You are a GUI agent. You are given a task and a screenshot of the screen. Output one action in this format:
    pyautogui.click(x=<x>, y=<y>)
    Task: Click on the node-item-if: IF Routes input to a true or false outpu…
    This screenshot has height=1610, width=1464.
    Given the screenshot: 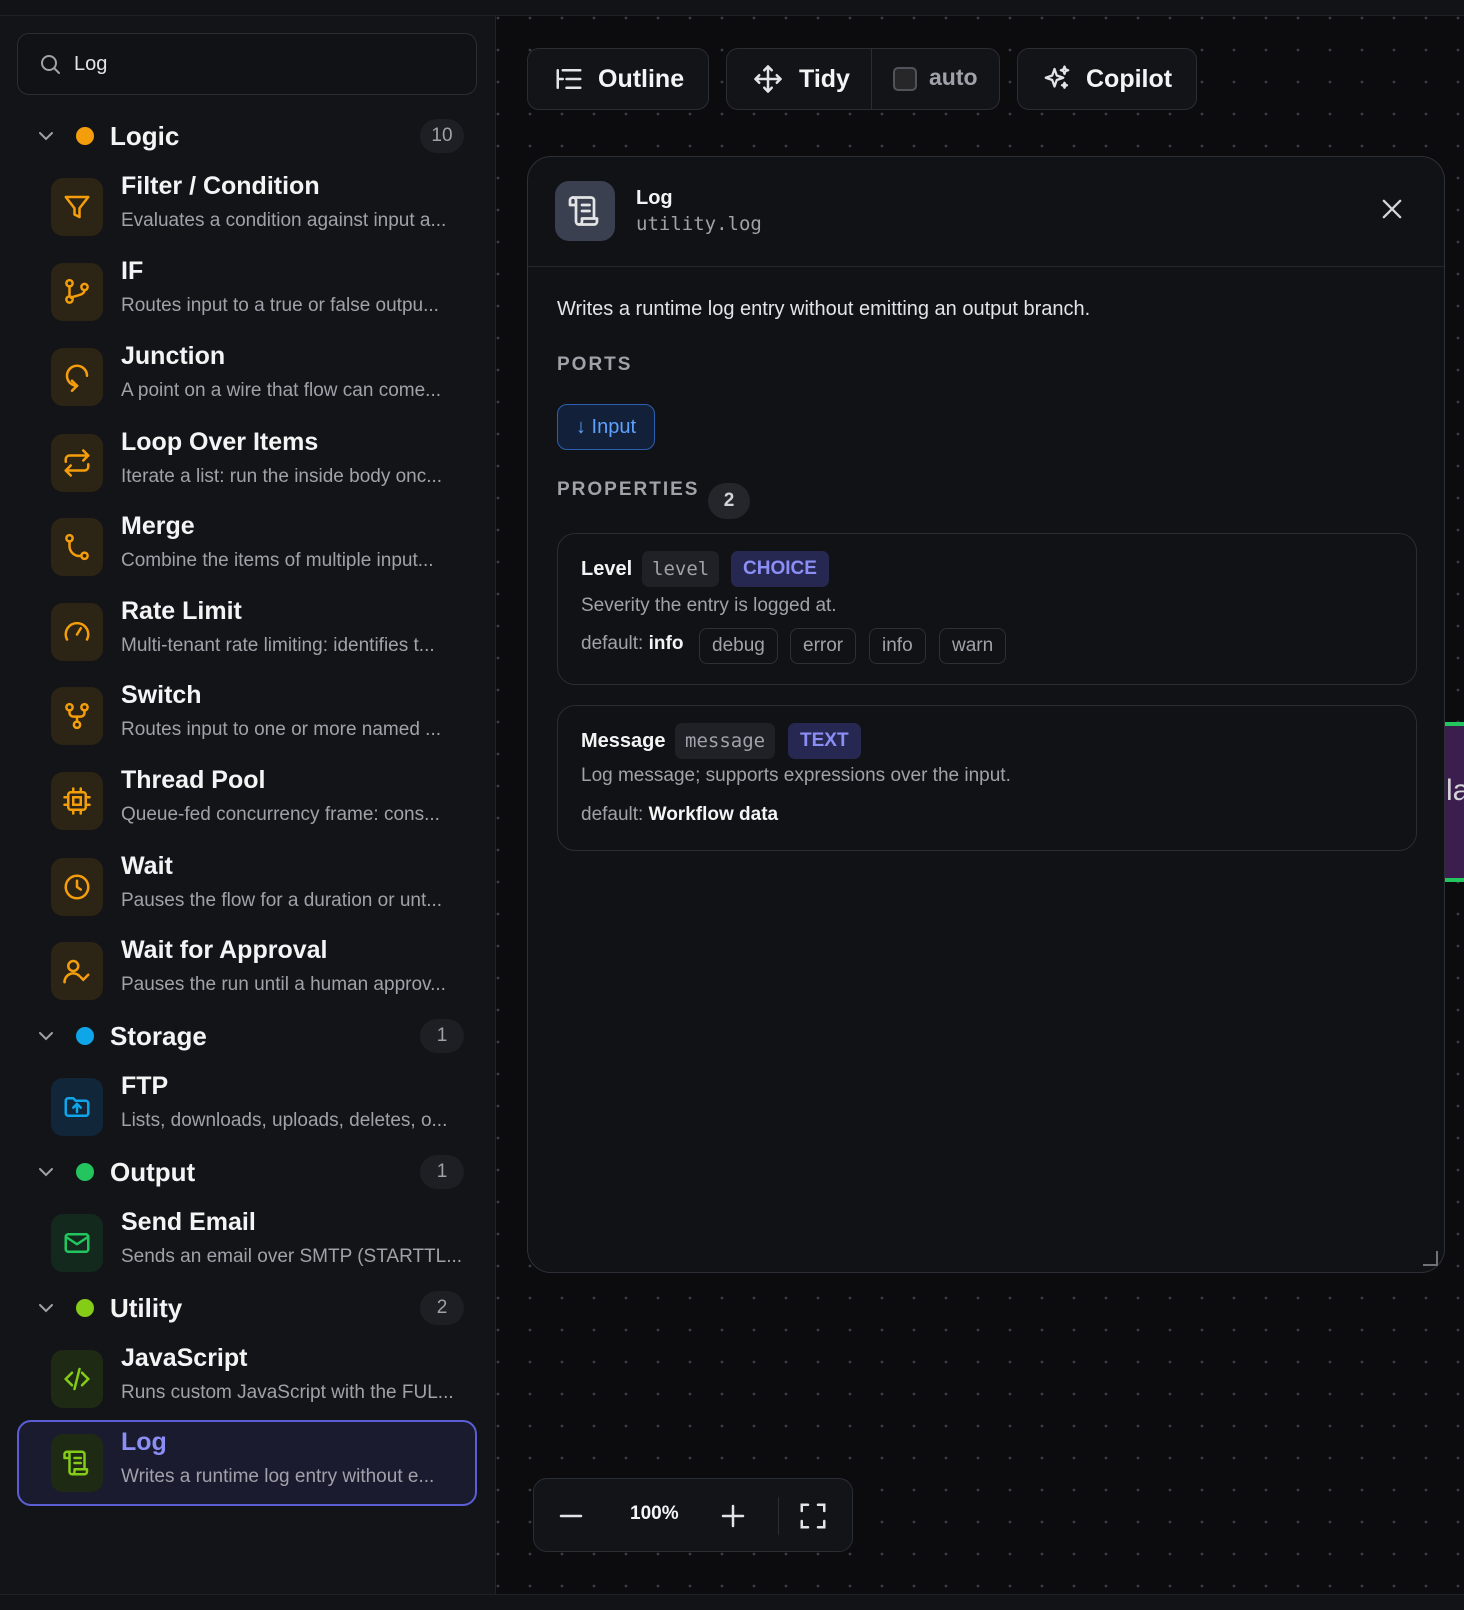 What is the action you would take?
    pyautogui.click(x=247, y=292)
    